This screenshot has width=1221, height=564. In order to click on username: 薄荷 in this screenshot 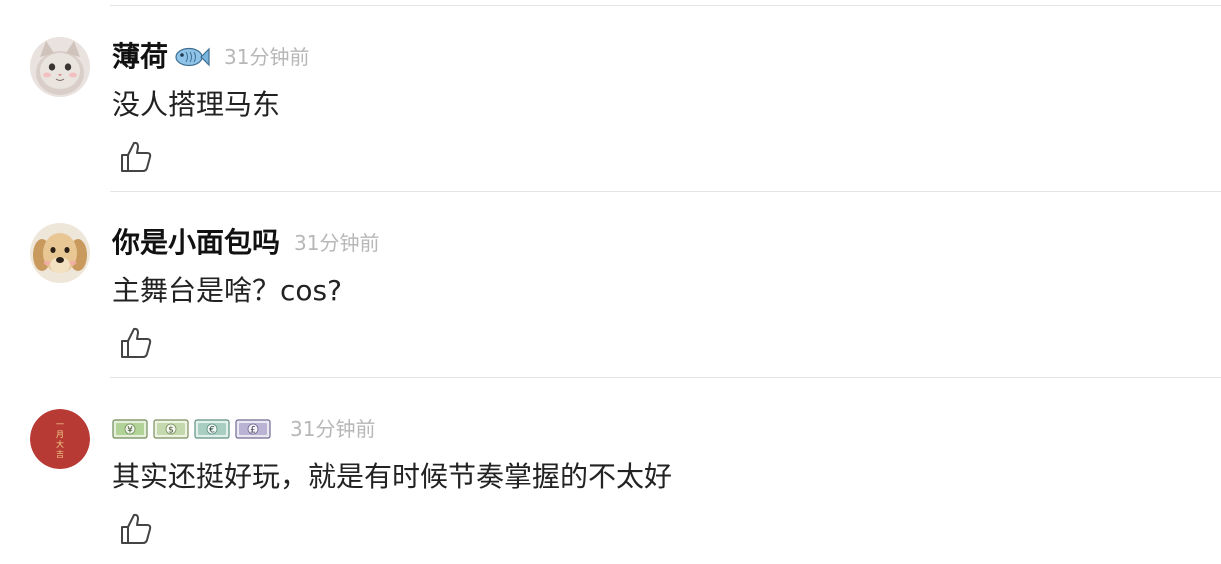, I will do `click(140, 57)`.